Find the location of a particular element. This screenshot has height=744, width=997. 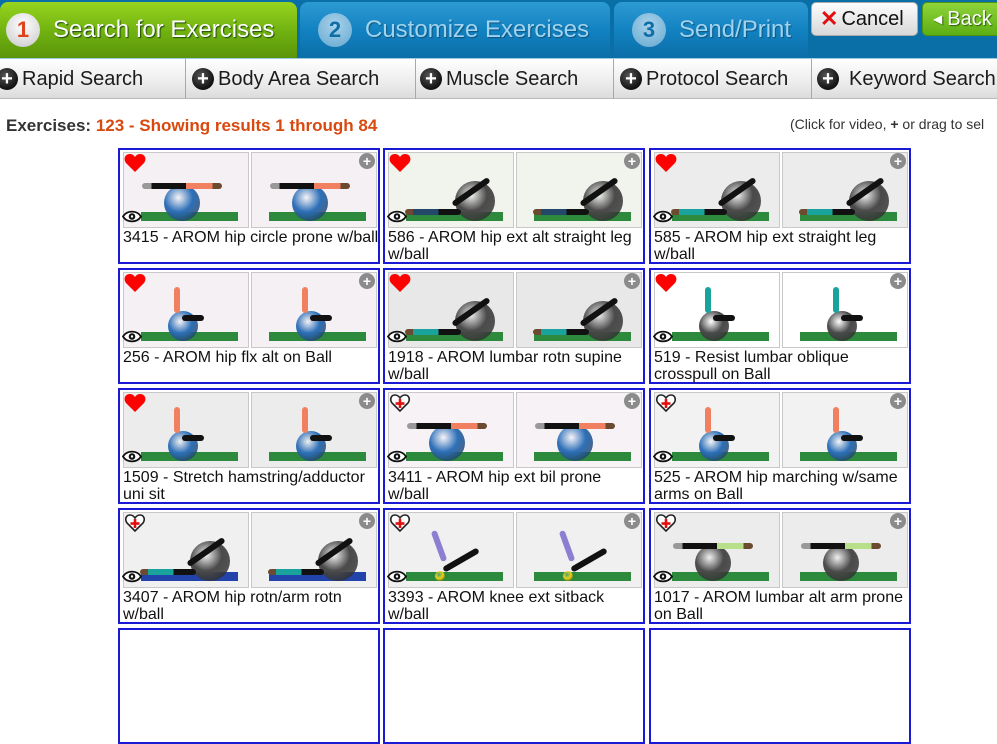

back-button: ◀ Back is located at coordinates (959, 19).